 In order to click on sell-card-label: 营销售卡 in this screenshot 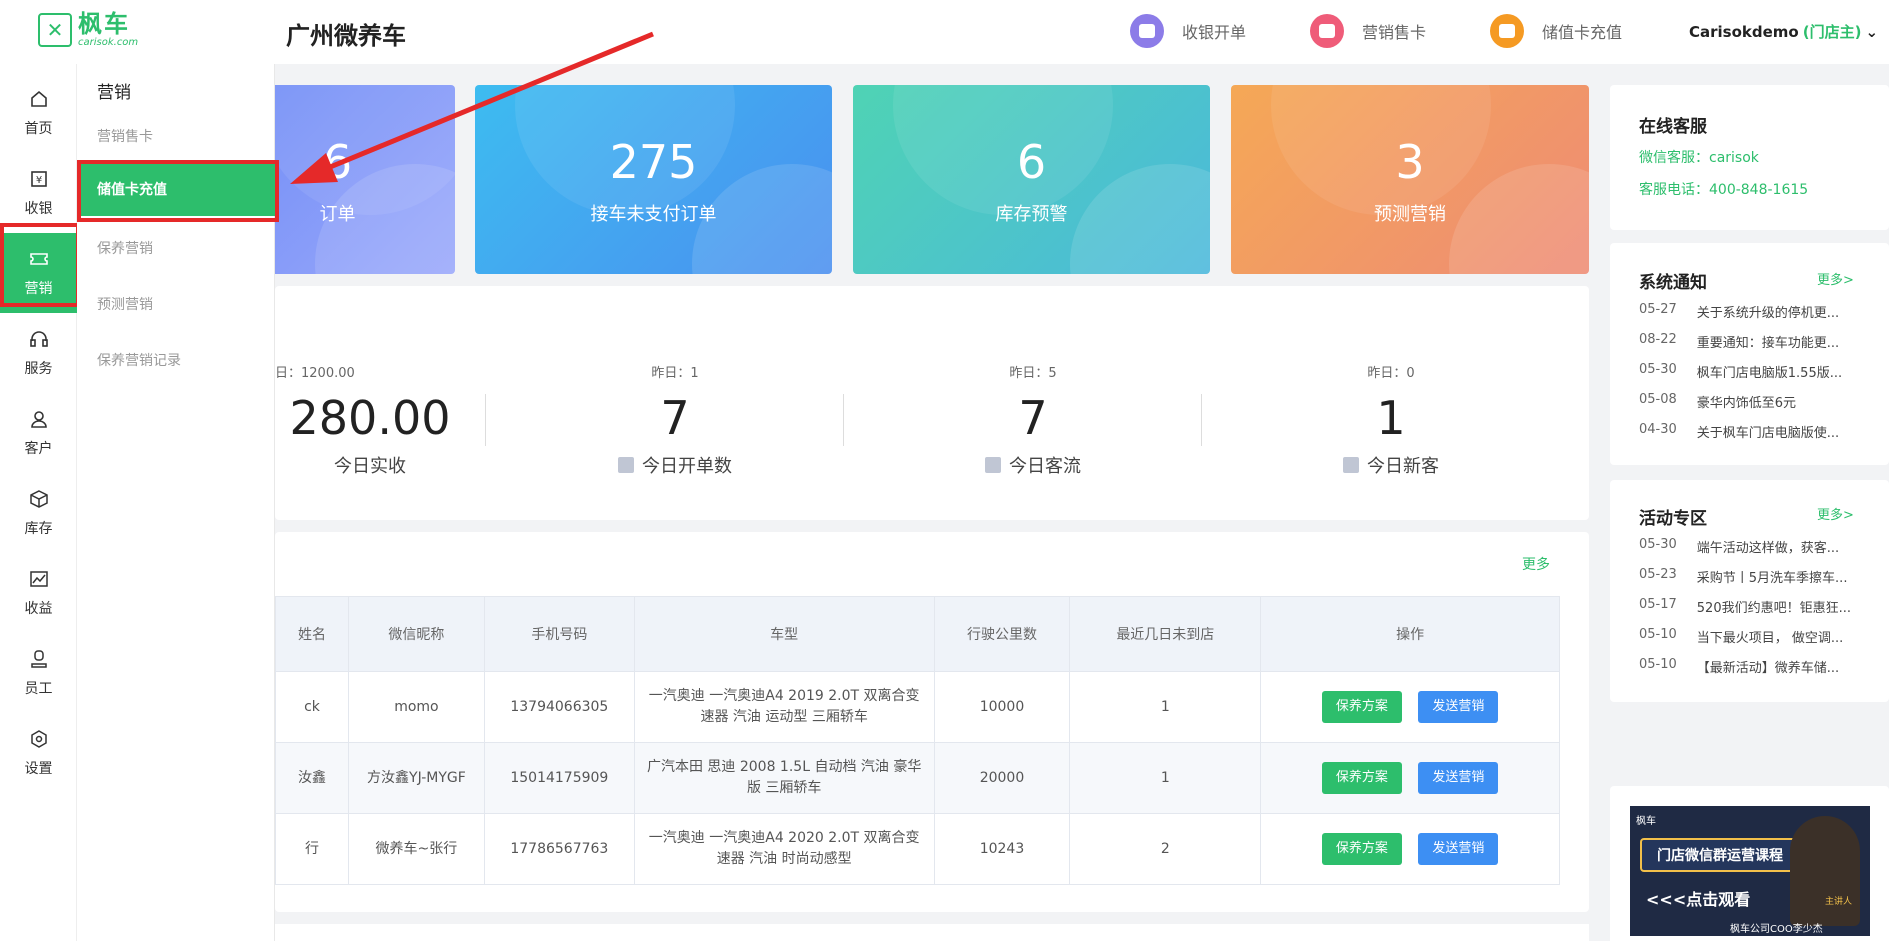, I will do `click(1394, 32)`.